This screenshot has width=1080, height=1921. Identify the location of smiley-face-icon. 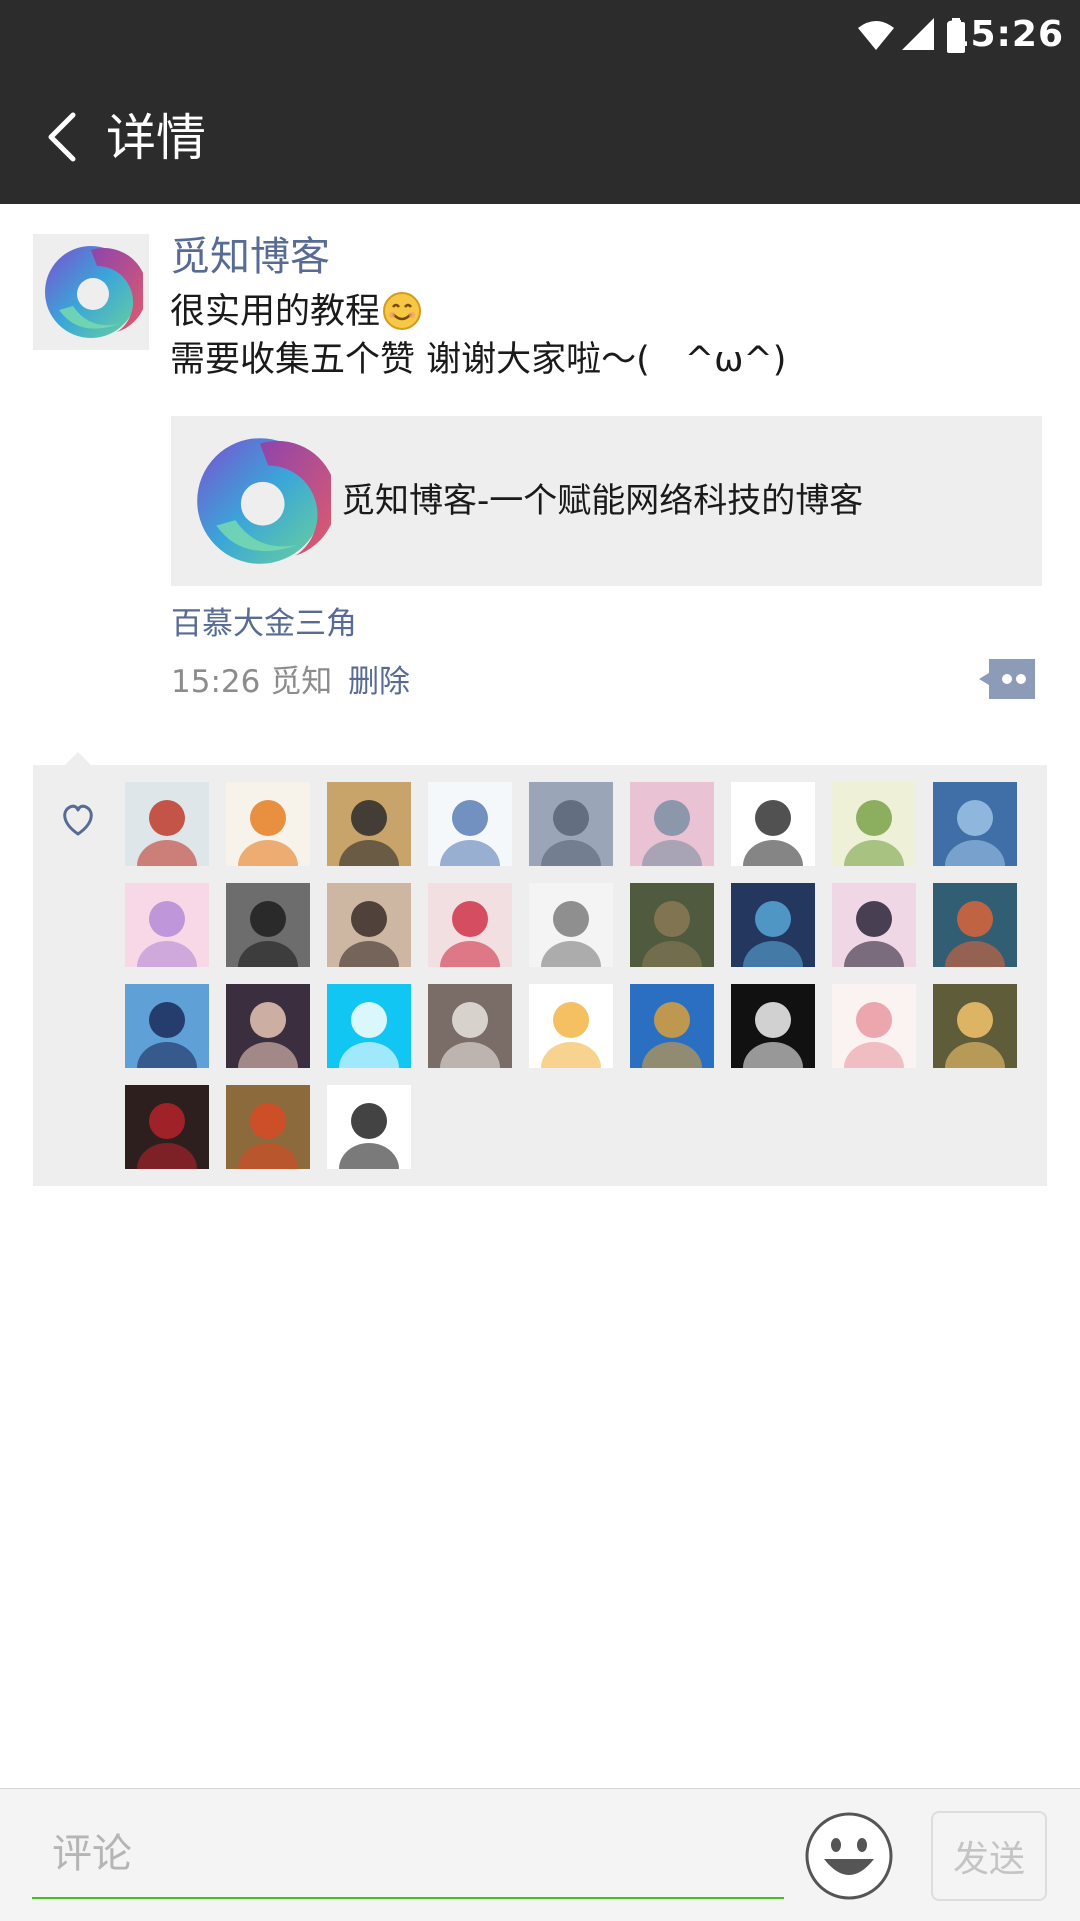
(849, 1856).